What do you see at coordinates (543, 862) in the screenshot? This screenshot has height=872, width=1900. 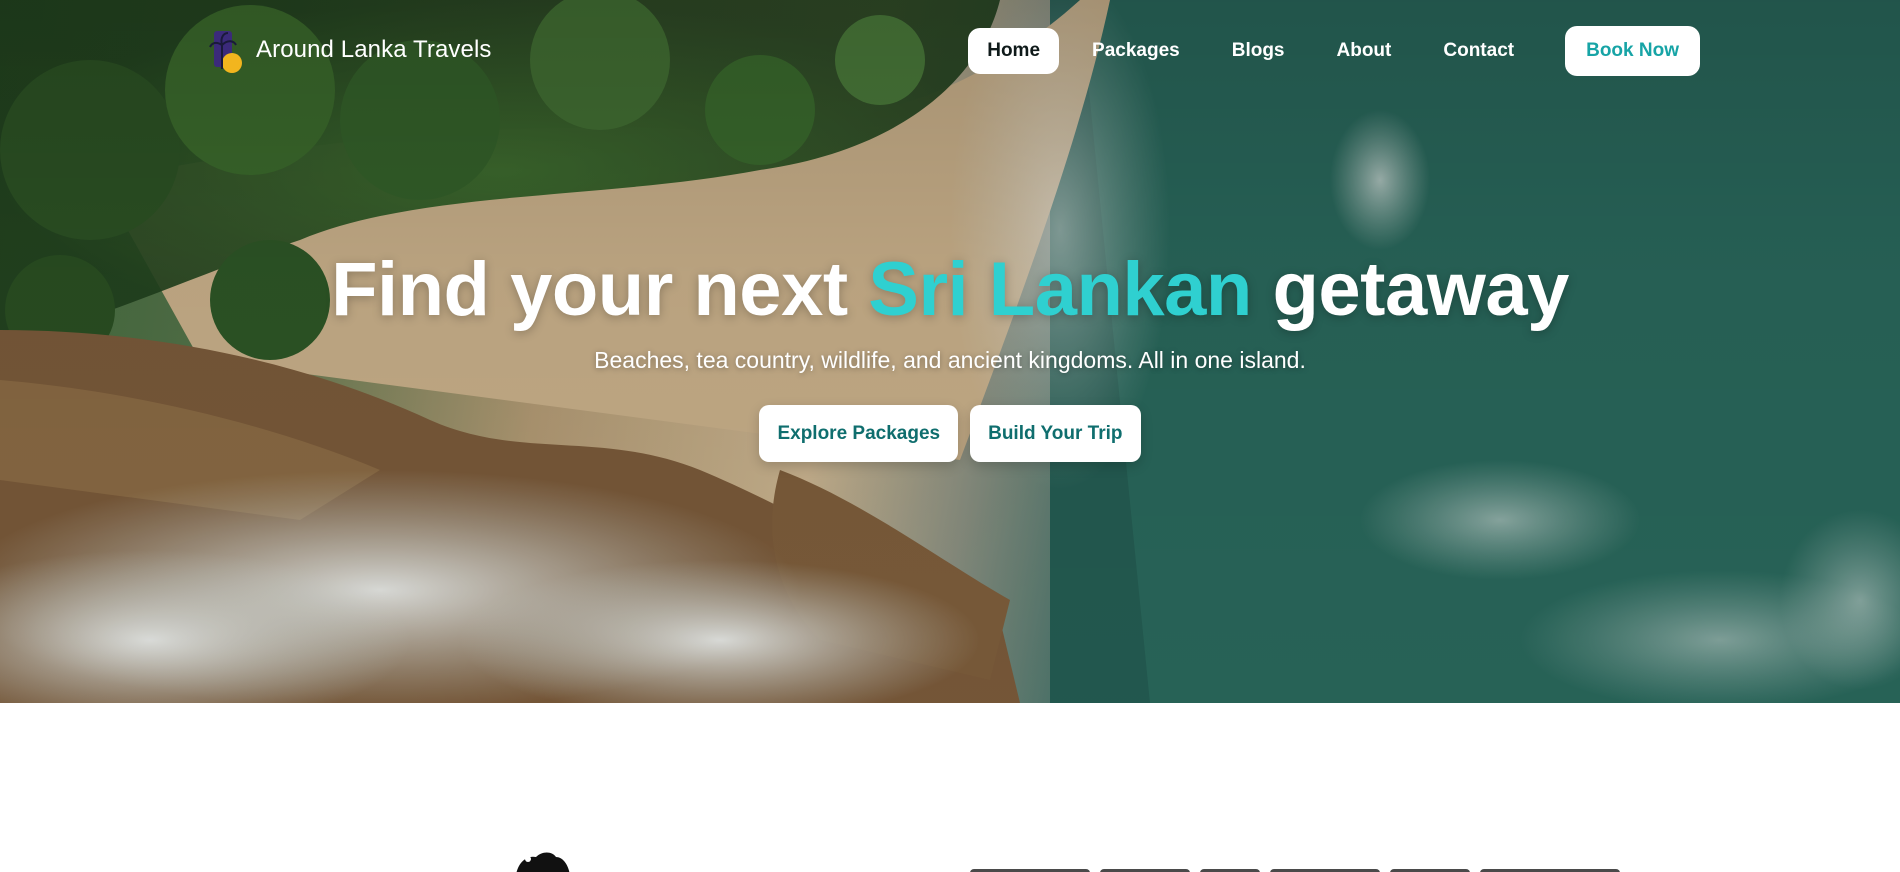 I see `wildlife-illustration-icon` at bounding box center [543, 862].